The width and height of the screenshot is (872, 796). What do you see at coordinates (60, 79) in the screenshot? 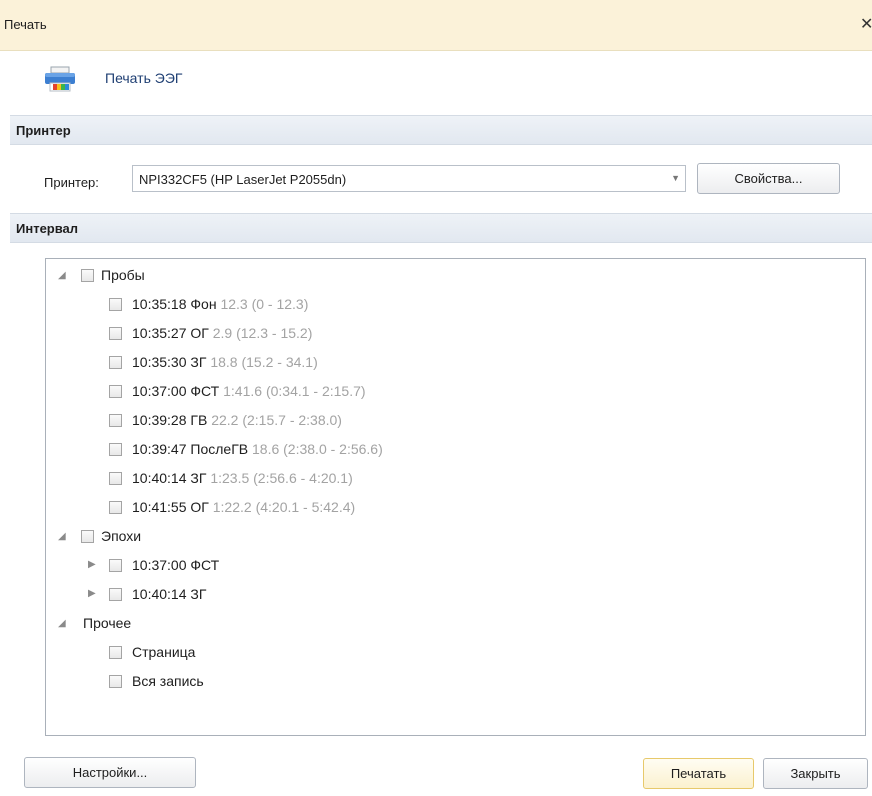
I see `printer-icon` at bounding box center [60, 79].